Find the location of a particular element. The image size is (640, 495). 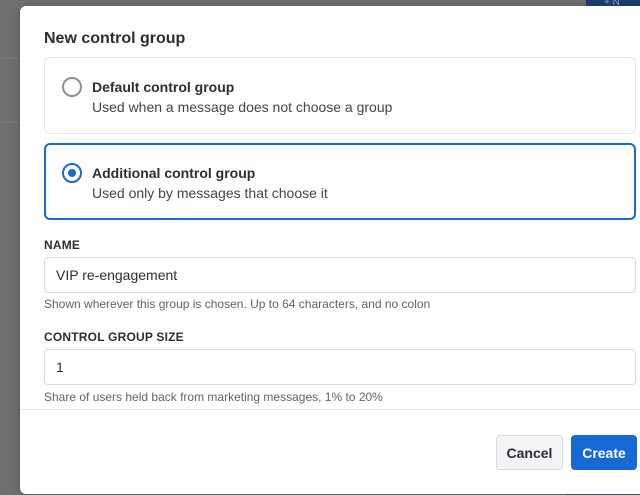

create-button: Create is located at coordinates (604, 452).